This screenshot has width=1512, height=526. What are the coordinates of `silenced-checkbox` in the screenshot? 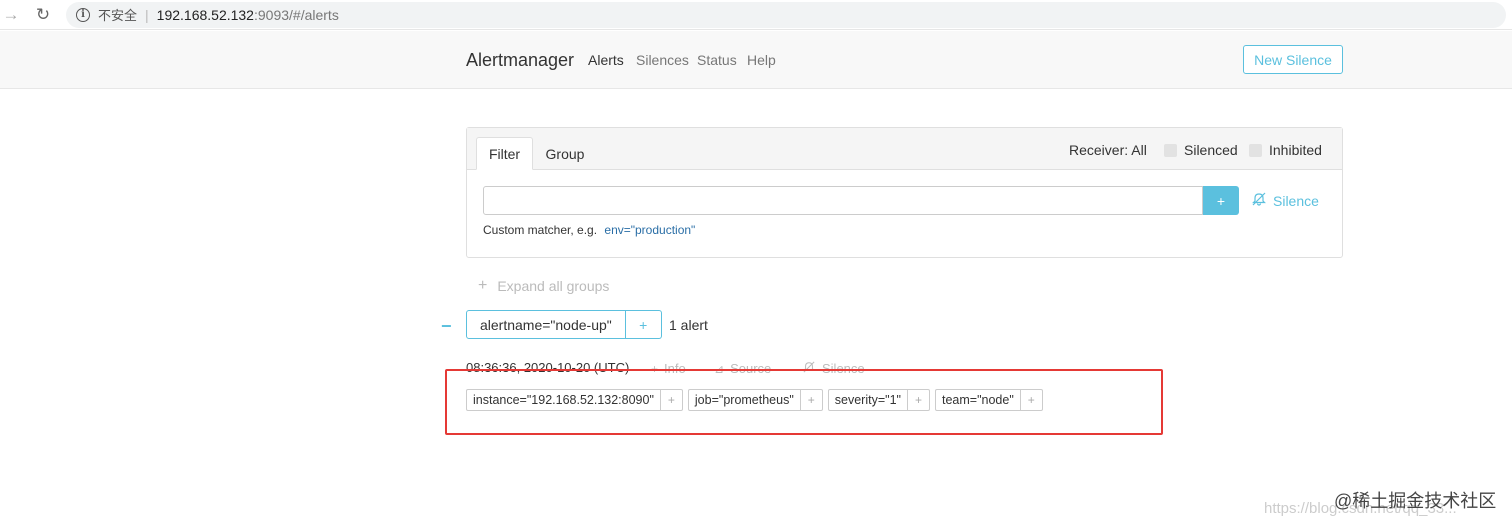 It's located at (1170, 150).